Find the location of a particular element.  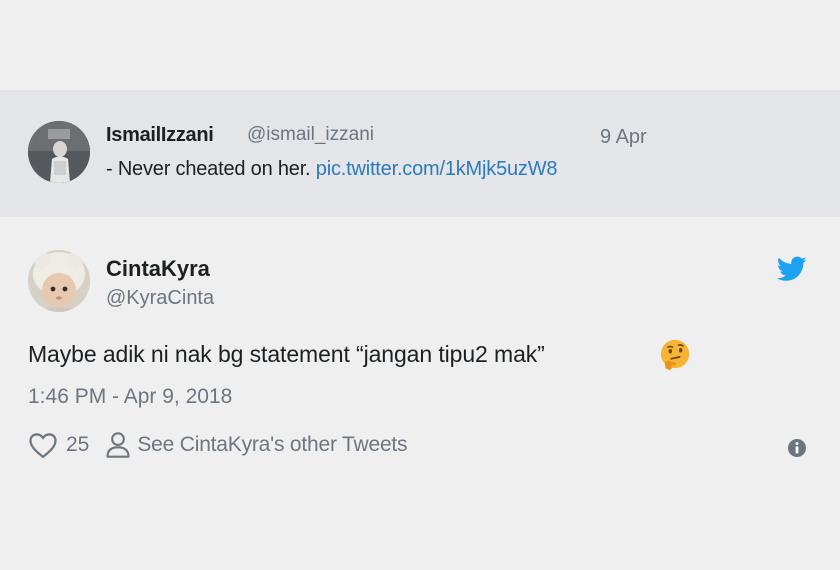

author-avatar-image is located at coordinates (59, 281).